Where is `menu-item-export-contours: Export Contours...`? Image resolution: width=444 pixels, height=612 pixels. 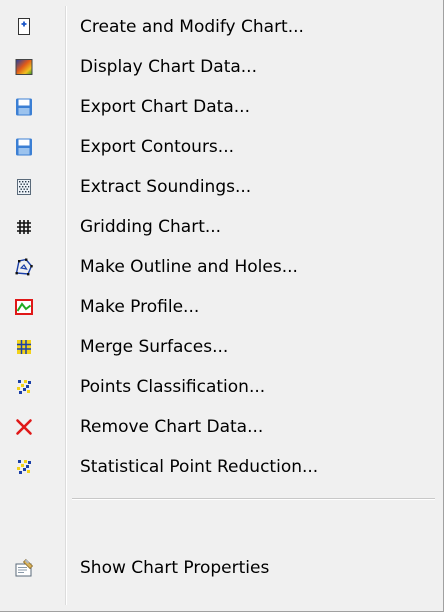 menu-item-export-contours: Export Contours... is located at coordinates (220, 147).